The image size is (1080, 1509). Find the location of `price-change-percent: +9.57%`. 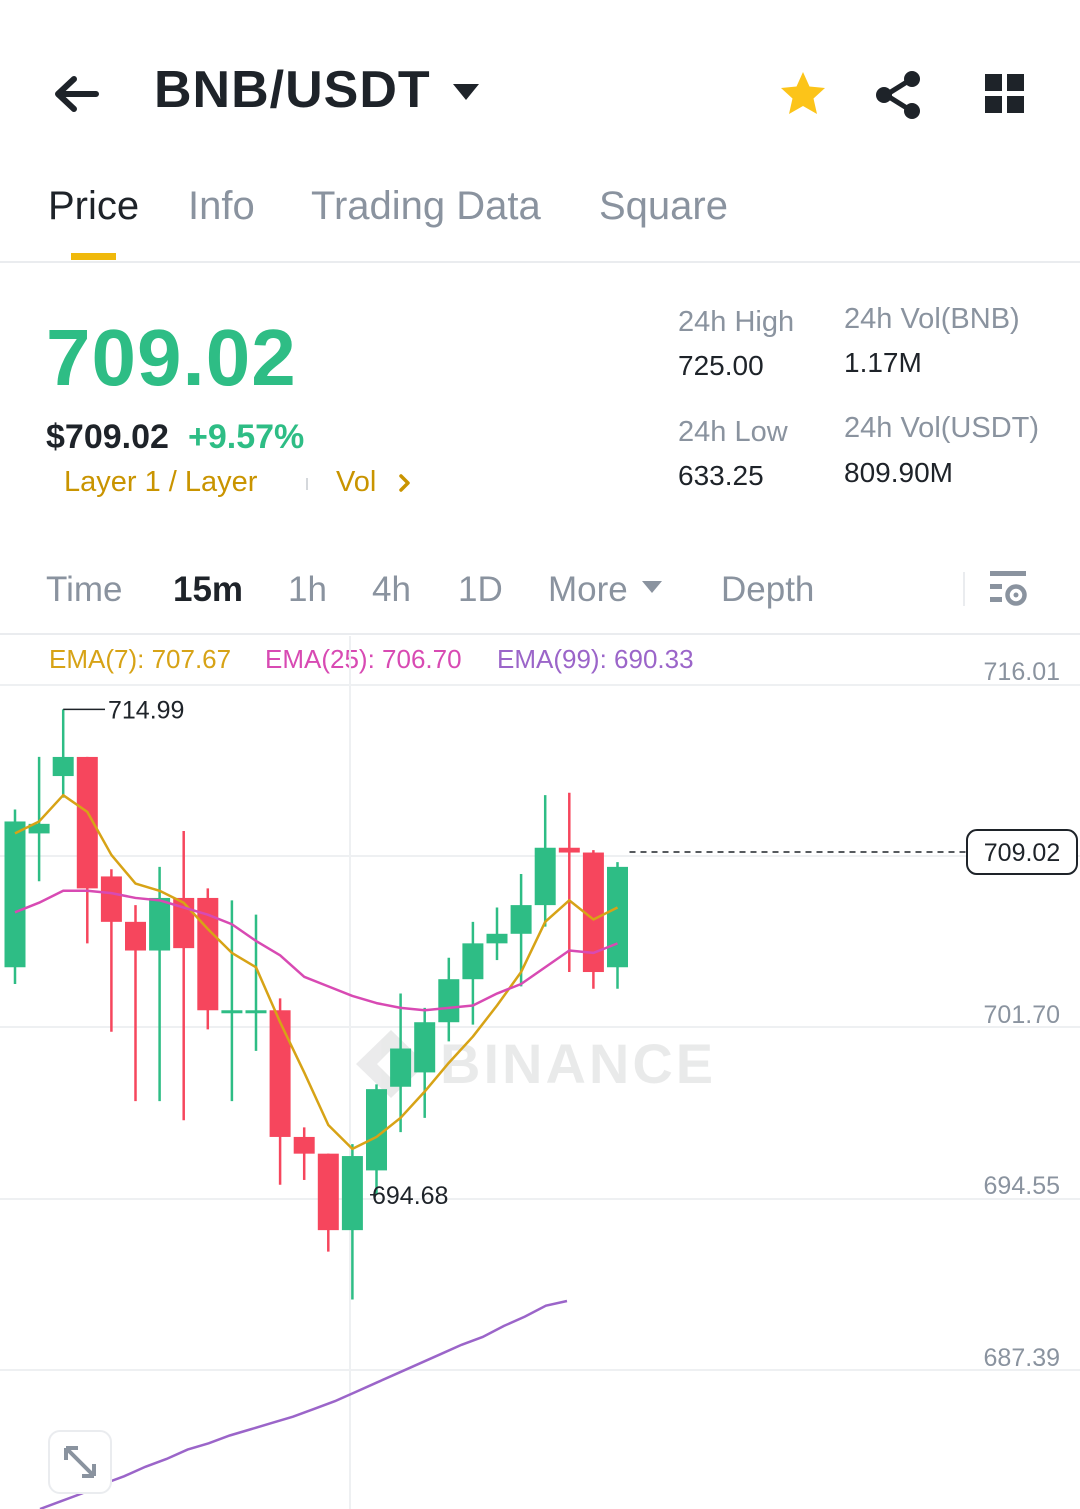

price-change-percent: +9.57% is located at coordinates (246, 437).